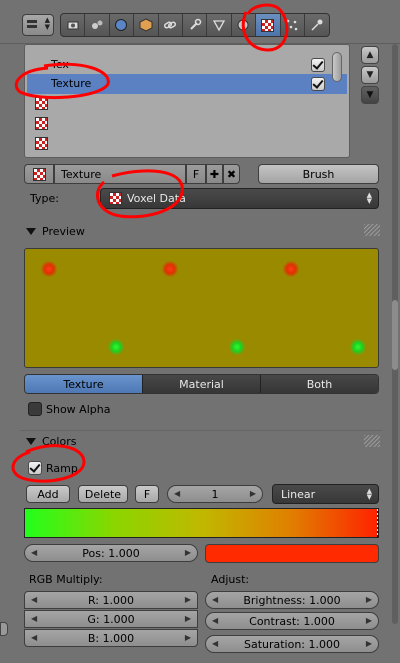 This screenshot has height=663, width=400. What do you see at coordinates (39, 174) in the screenshot?
I see `browse-texture-button` at bounding box center [39, 174].